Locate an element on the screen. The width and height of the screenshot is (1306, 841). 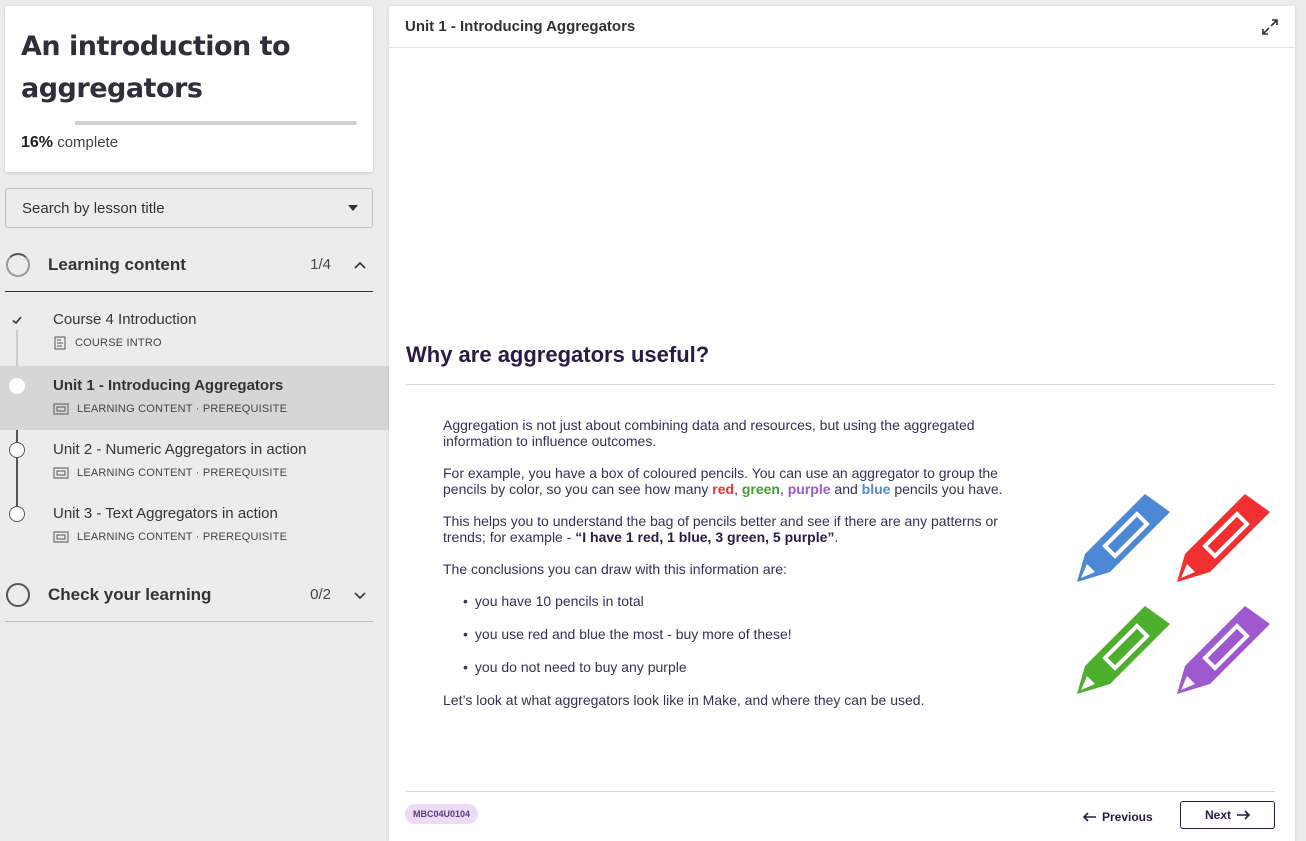
section-learning-content: Learning content 1/4 is located at coordinates (189, 265).